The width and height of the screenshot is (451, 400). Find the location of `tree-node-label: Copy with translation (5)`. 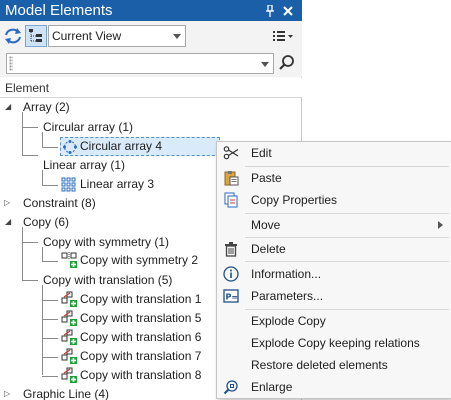

tree-node-label: Copy with translation (5) is located at coordinates (108, 280).